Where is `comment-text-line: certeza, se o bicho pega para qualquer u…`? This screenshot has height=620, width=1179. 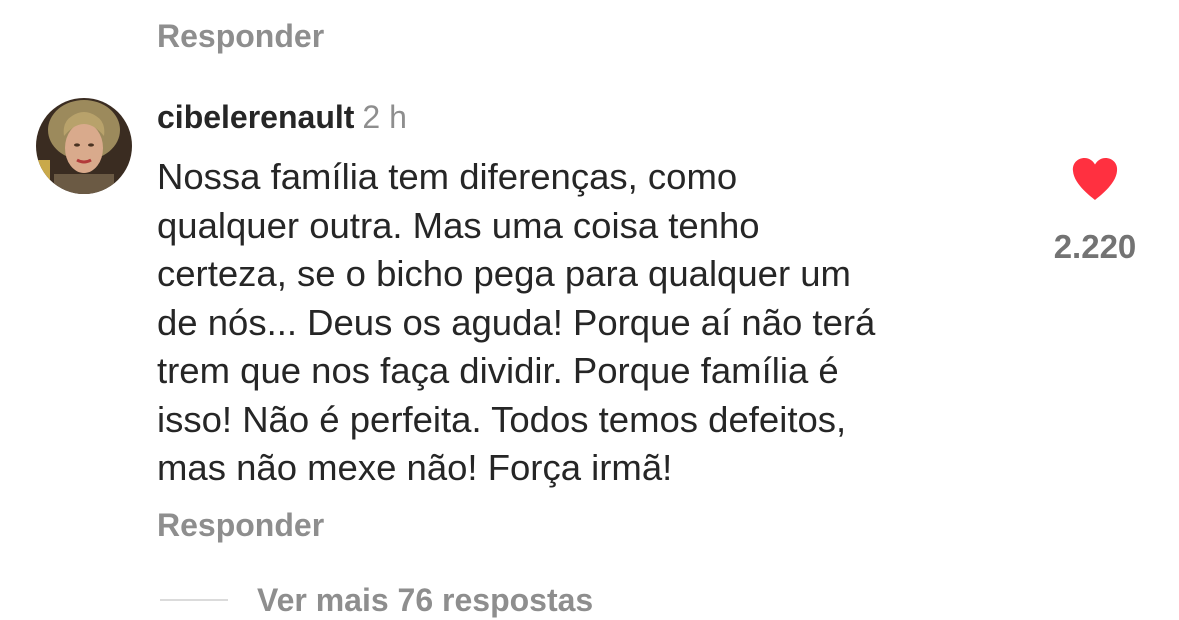 comment-text-line: certeza, se o bicho pega para qualquer u… is located at coordinates (504, 273).